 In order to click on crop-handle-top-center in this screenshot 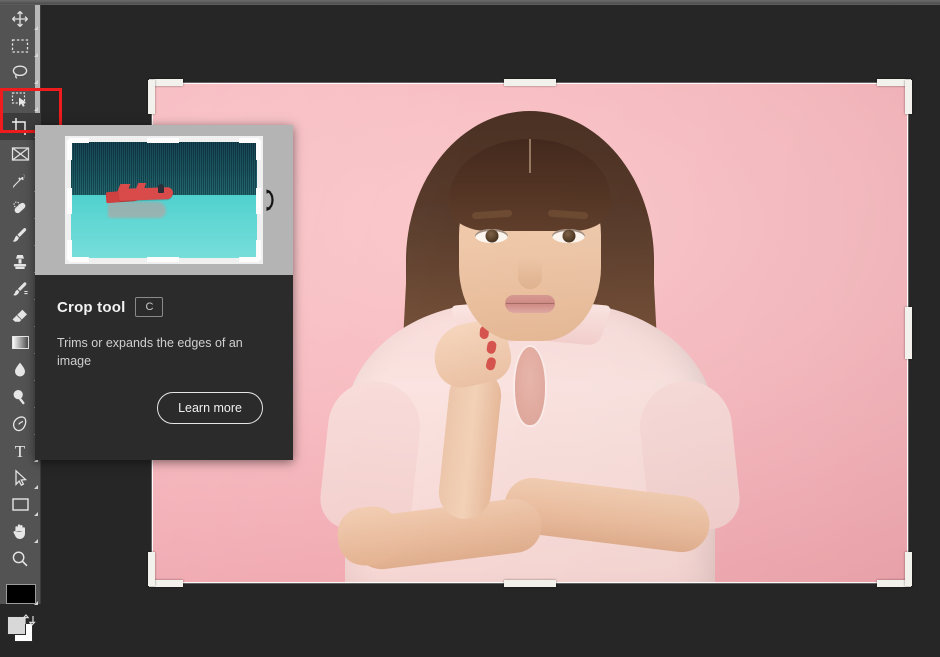, I will do `click(530, 82)`.